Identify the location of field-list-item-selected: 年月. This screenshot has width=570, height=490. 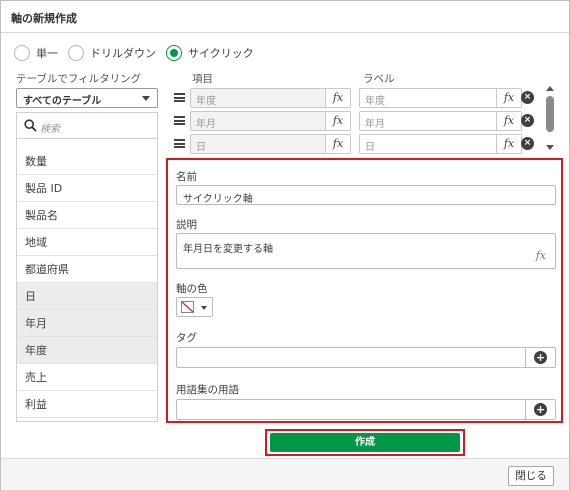
(87, 323).